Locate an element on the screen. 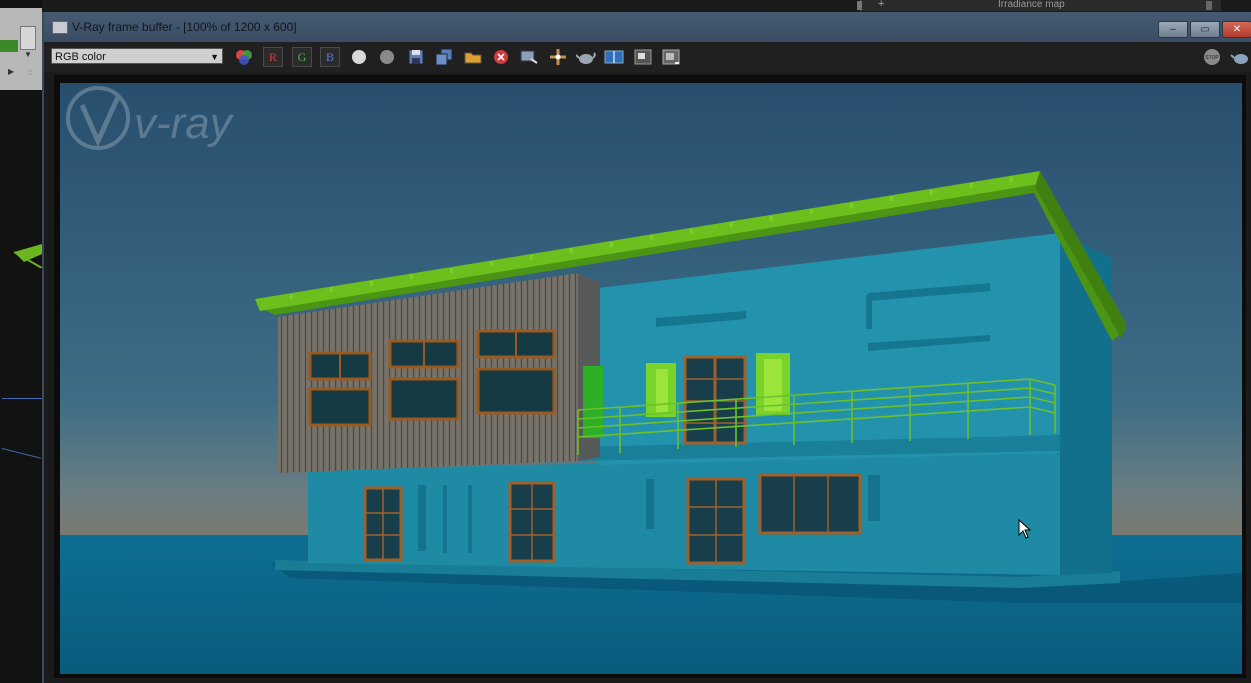 The width and height of the screenshot is (1251, 683). expand-icon: + is located at coordinates (881, 5).